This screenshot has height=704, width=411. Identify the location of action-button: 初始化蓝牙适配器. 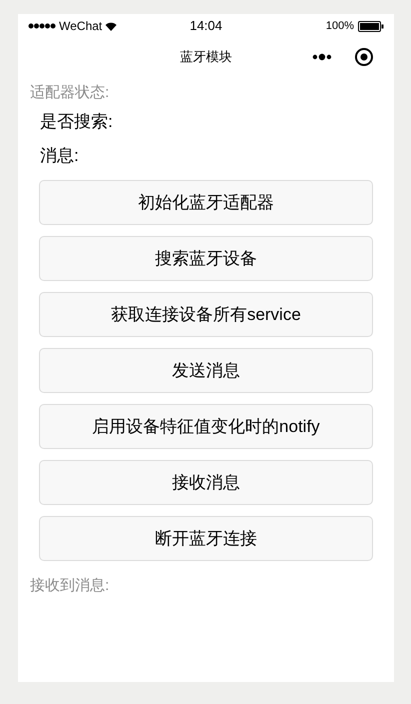
(206, 202).